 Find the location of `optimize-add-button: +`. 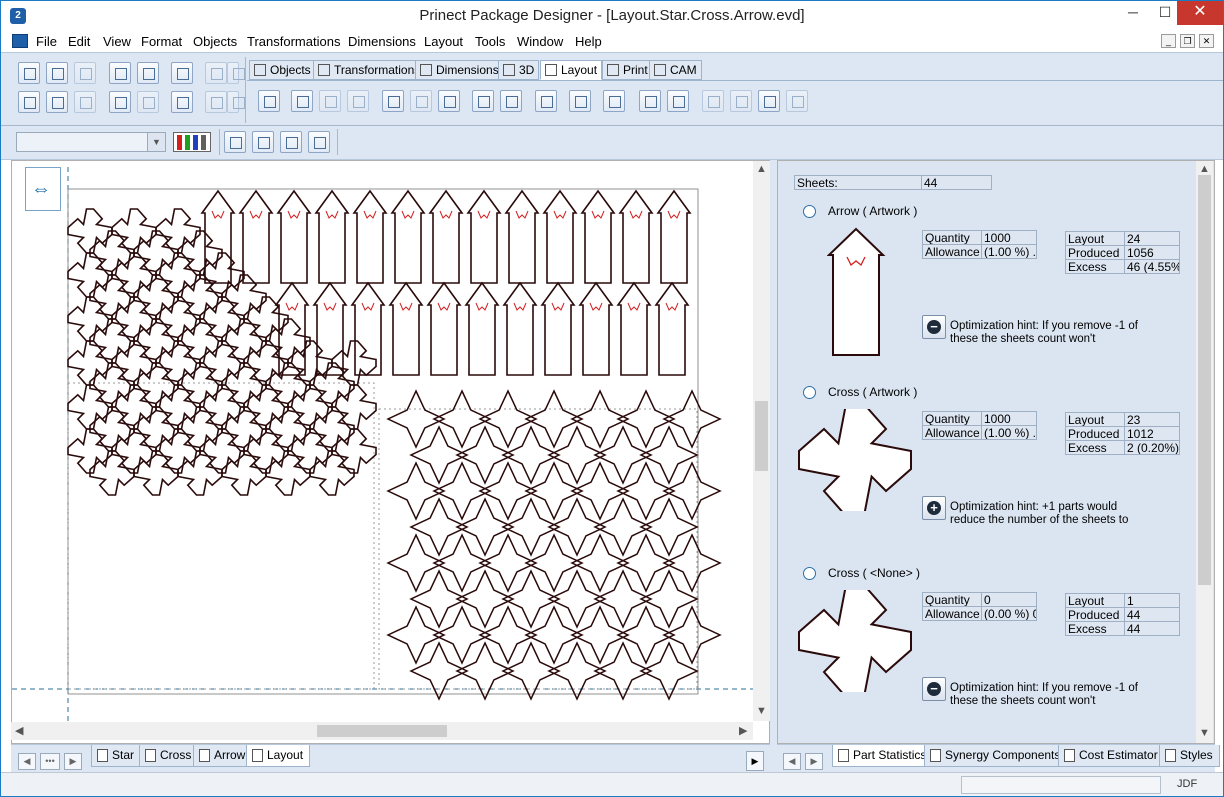

optimize-add-button: + is located at coordinates (934, 508).